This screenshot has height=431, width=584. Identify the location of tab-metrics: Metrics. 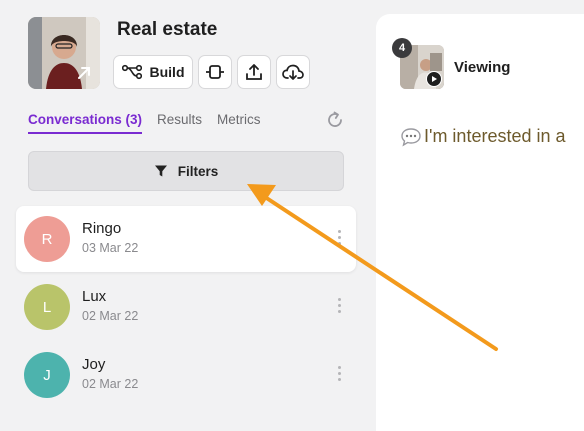
(239, 123).